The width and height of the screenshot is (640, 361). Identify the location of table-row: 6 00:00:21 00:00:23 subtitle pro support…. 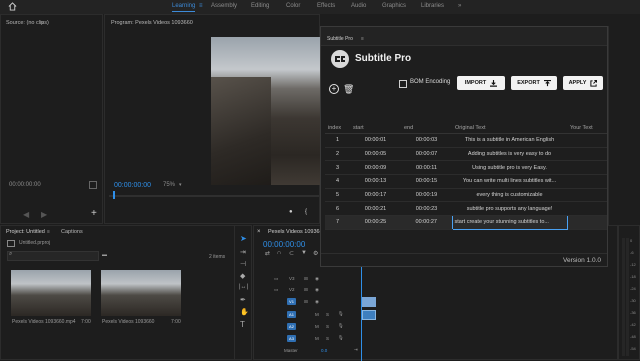
(466, 209).